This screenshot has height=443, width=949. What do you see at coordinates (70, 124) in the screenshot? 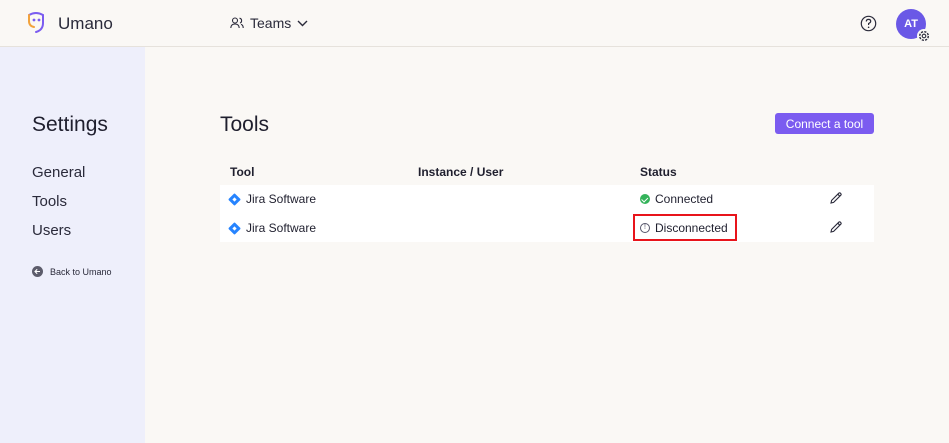
I see `sidebar-title: Settings` at bounding box center [70, 124].